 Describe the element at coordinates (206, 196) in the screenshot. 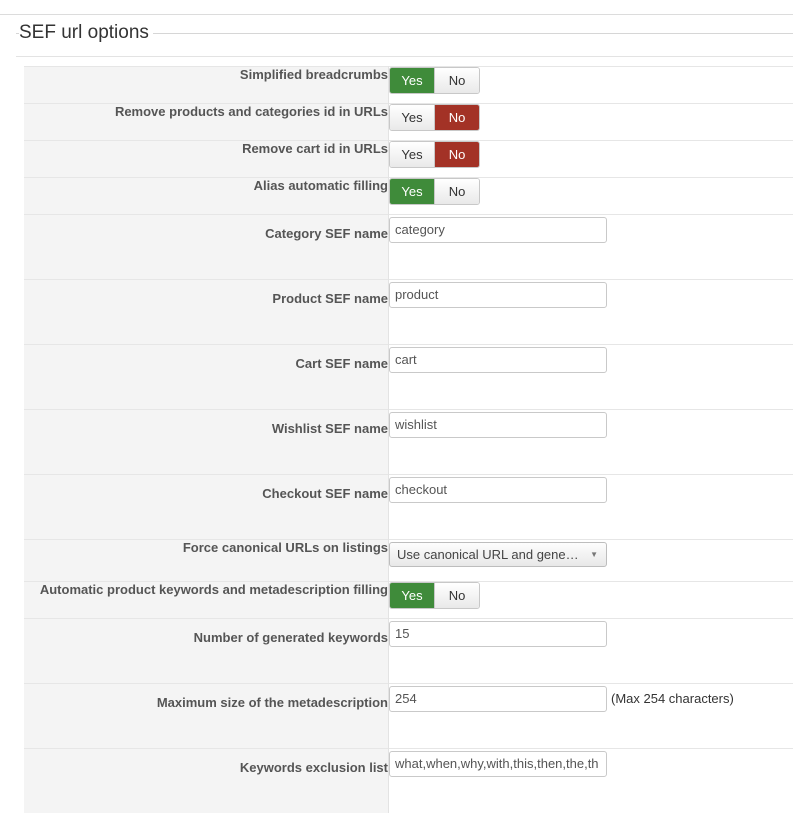

I see `label-alias-auto: Alias automatic filling` at that location.